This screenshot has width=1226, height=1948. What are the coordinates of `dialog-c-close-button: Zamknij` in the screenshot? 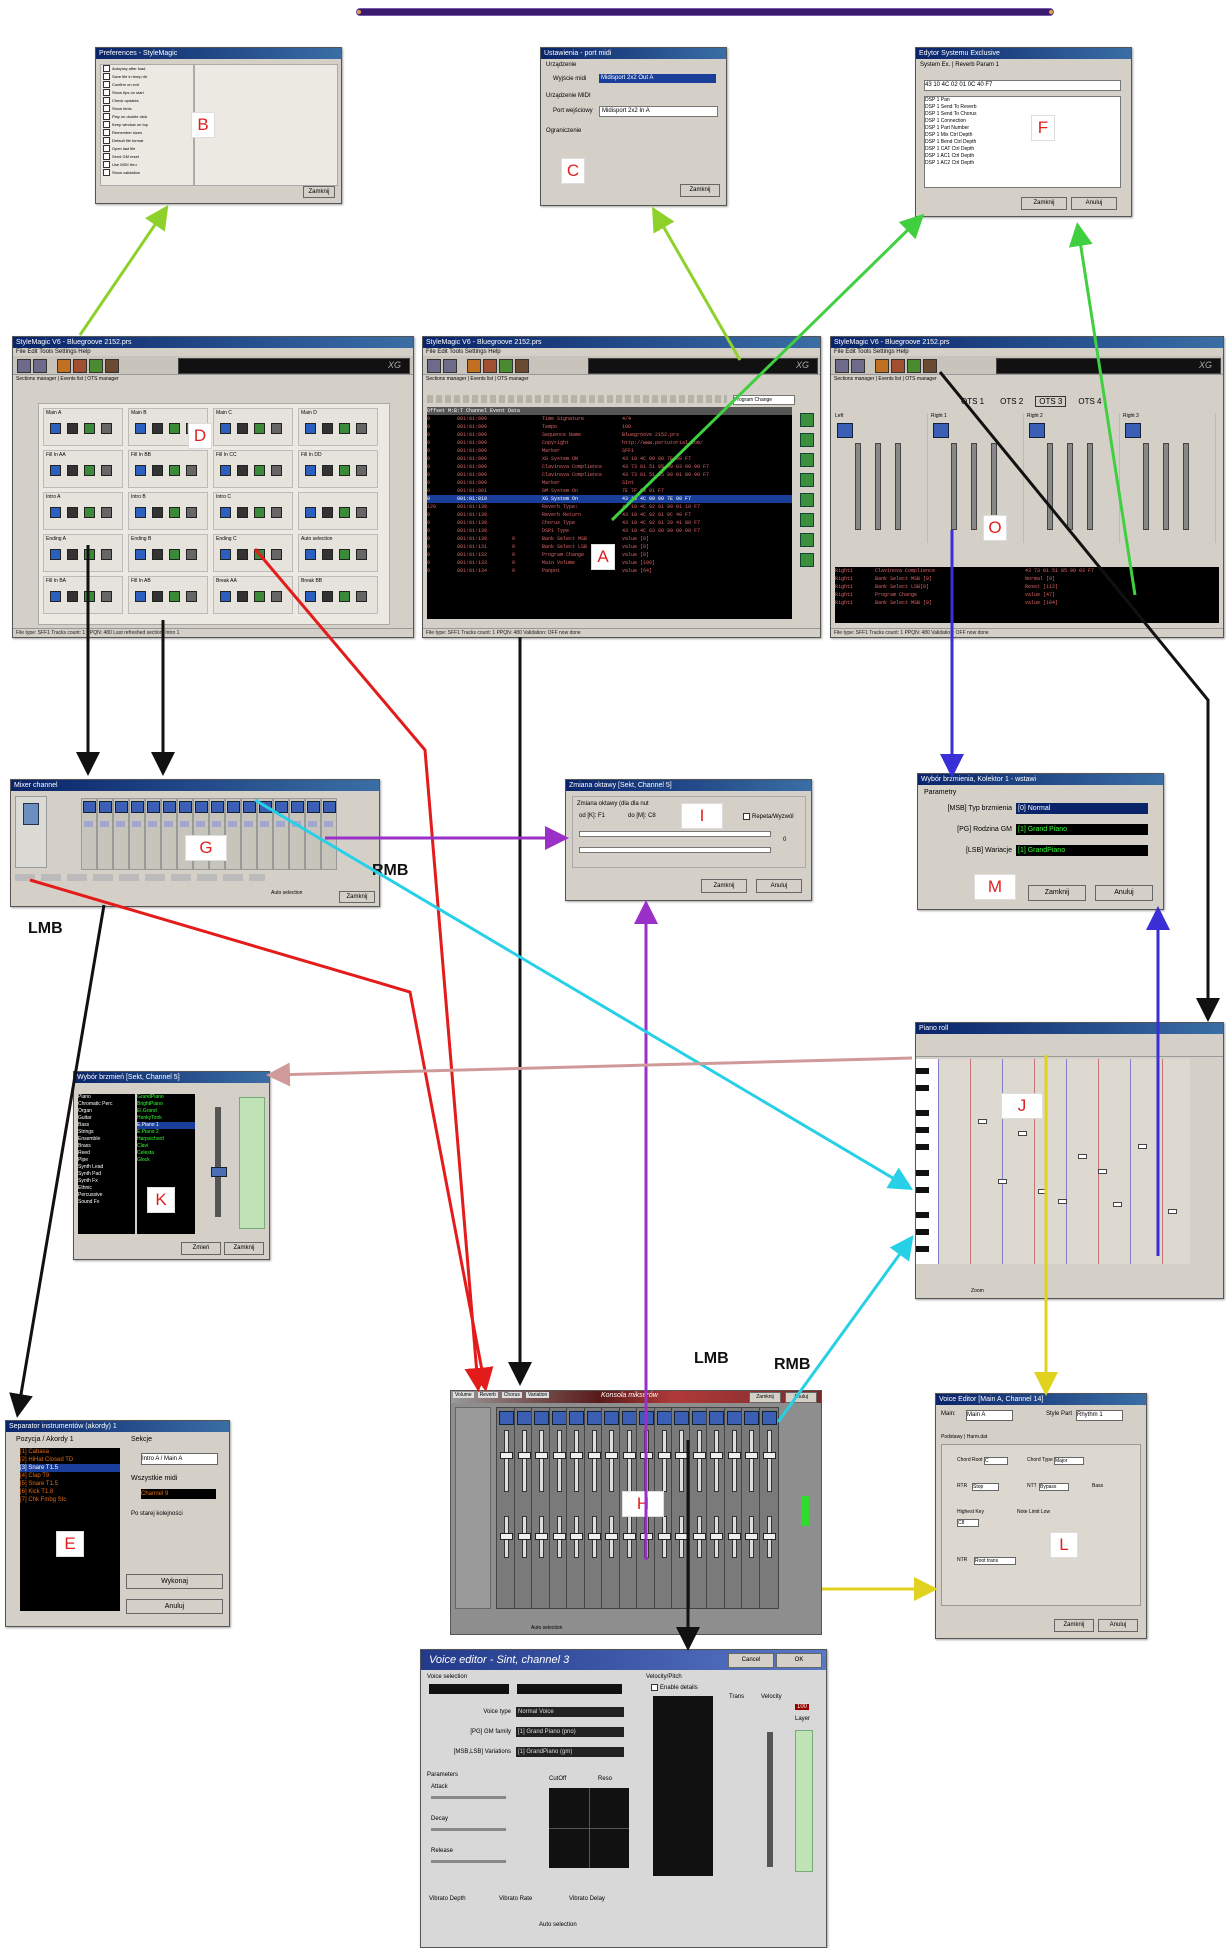 It's located at (700, 190).